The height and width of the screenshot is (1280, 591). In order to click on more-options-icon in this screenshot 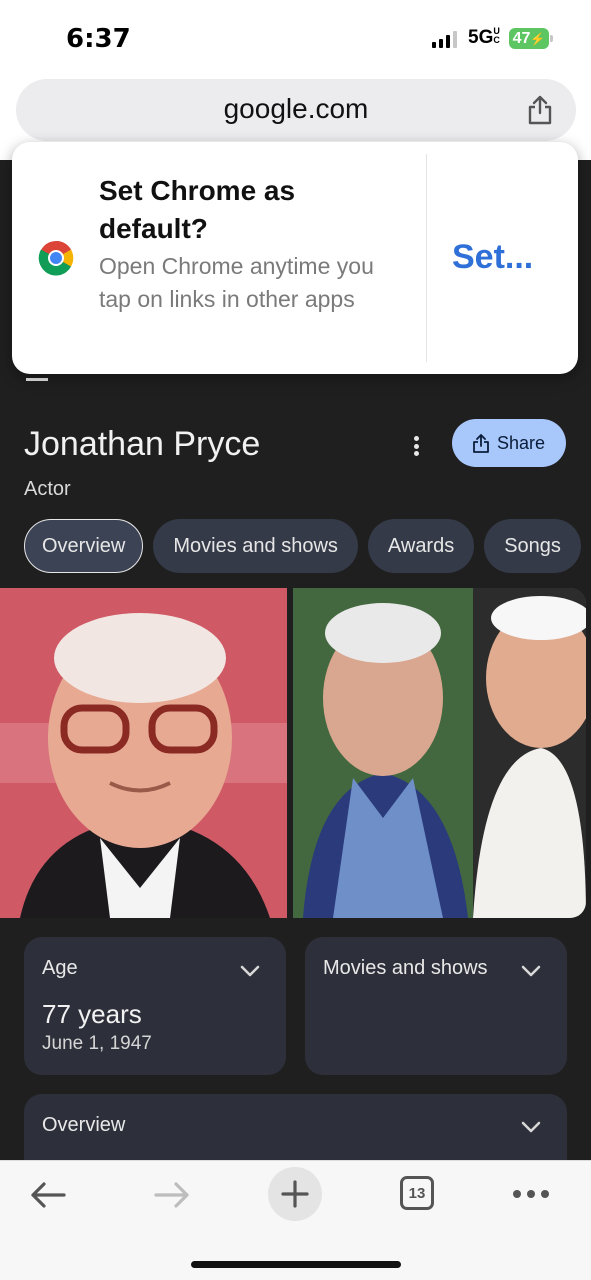, I will do `click(416, 446)`.